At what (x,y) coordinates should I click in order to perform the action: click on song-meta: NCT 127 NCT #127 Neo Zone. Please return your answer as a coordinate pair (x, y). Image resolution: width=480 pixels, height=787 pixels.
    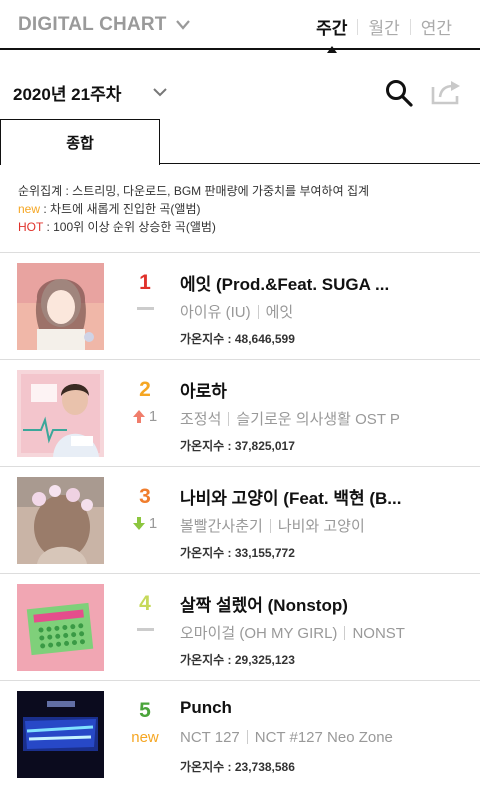
    Looking at the image, I should click on (299, 737).